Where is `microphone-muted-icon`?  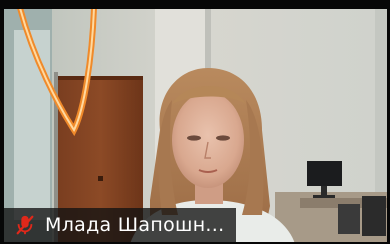
microphone-muted-icon is located at coordinates (25, 225).